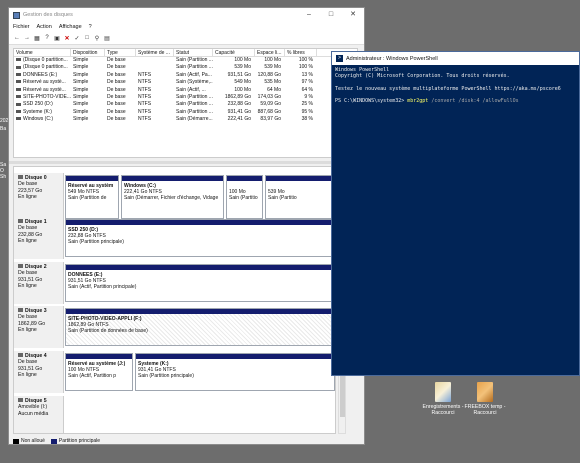  What do you see at coordinates (107, 38) in the screenshot?
I see `view-icon: ▤` at bounding box center [107, 38].